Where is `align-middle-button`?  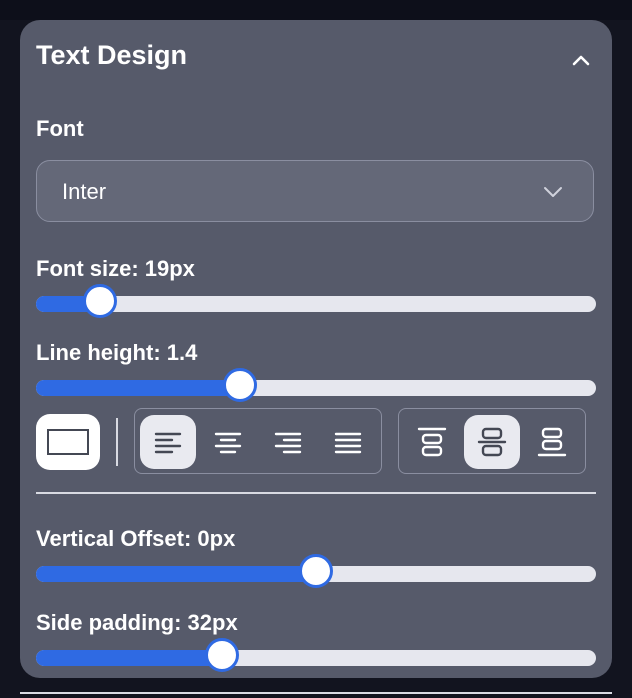 align-middle-button is located at coordinates (492, 442).